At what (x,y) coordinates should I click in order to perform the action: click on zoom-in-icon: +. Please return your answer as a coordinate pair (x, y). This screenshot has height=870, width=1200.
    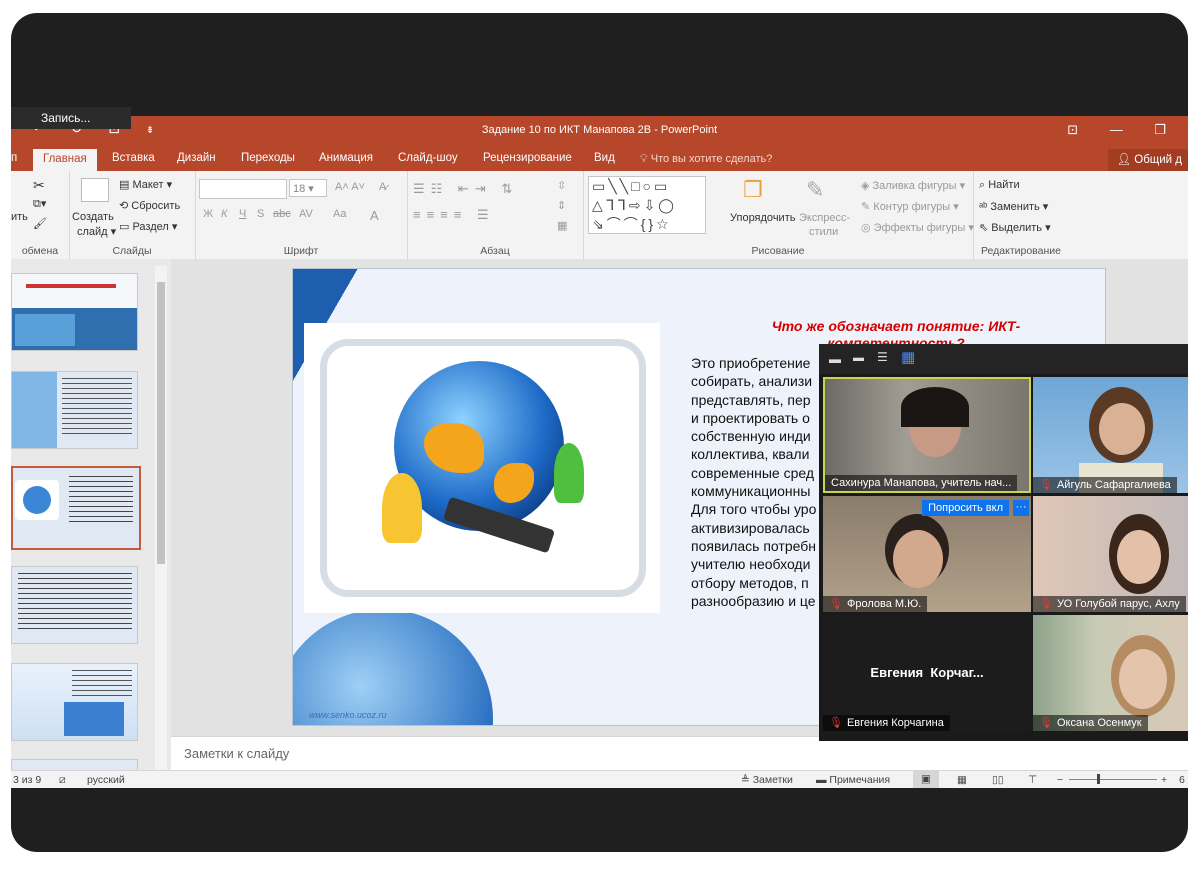
    Looking at the image, I should click on (1164, 780).